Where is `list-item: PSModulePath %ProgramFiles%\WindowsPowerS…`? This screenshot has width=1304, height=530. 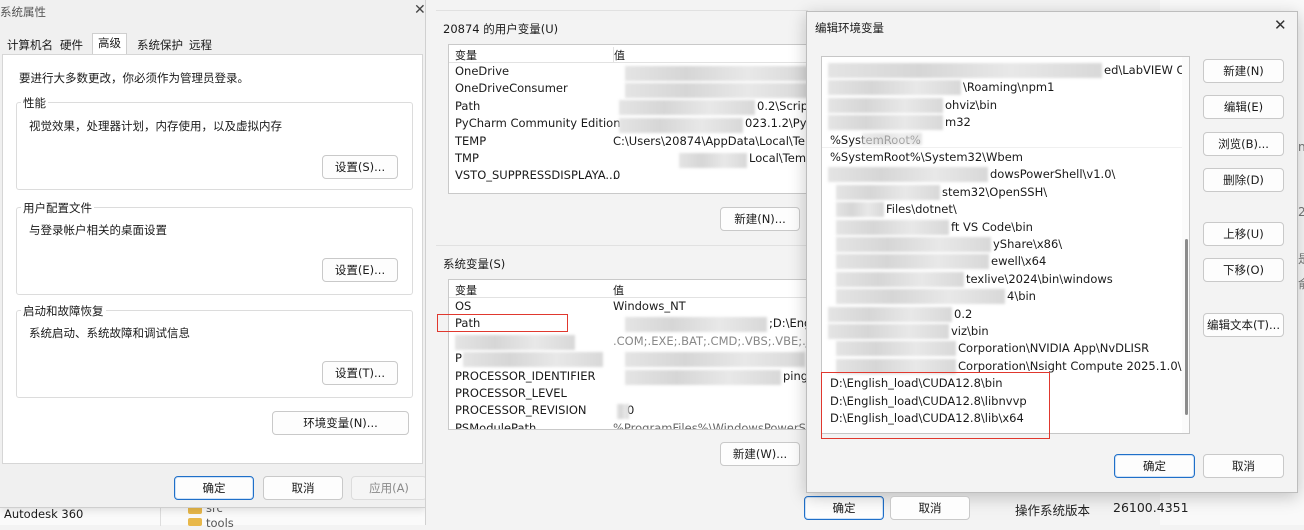
list-item: PSModulePath %ProgramFiles%\WindowsPowerS… is located at coordinates (628, 424).